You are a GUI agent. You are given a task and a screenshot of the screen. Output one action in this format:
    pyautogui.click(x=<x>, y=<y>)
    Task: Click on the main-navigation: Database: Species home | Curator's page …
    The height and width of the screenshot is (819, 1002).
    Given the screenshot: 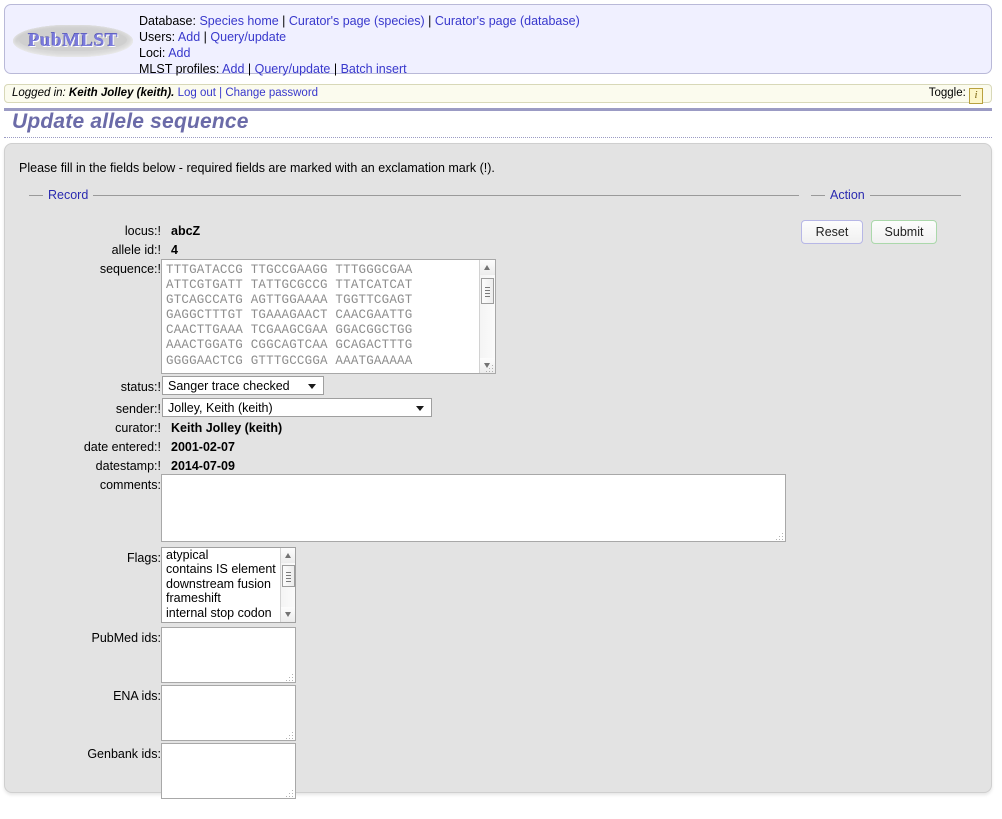 What is the action you would take?
    pyautogui.click(x=359, y=45)
    